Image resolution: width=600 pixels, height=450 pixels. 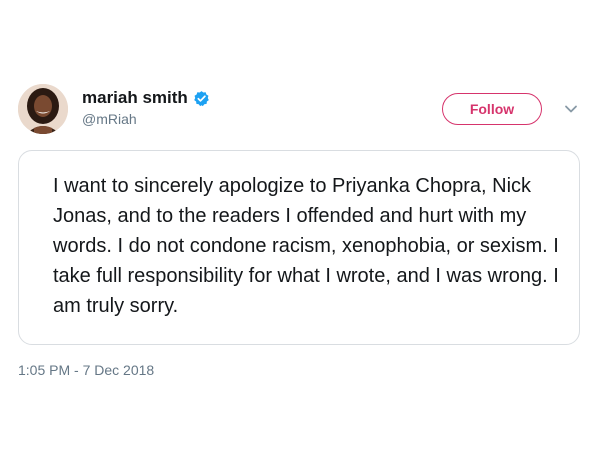 I want to click on verified-badge-icon, so click(x=201, y=98).